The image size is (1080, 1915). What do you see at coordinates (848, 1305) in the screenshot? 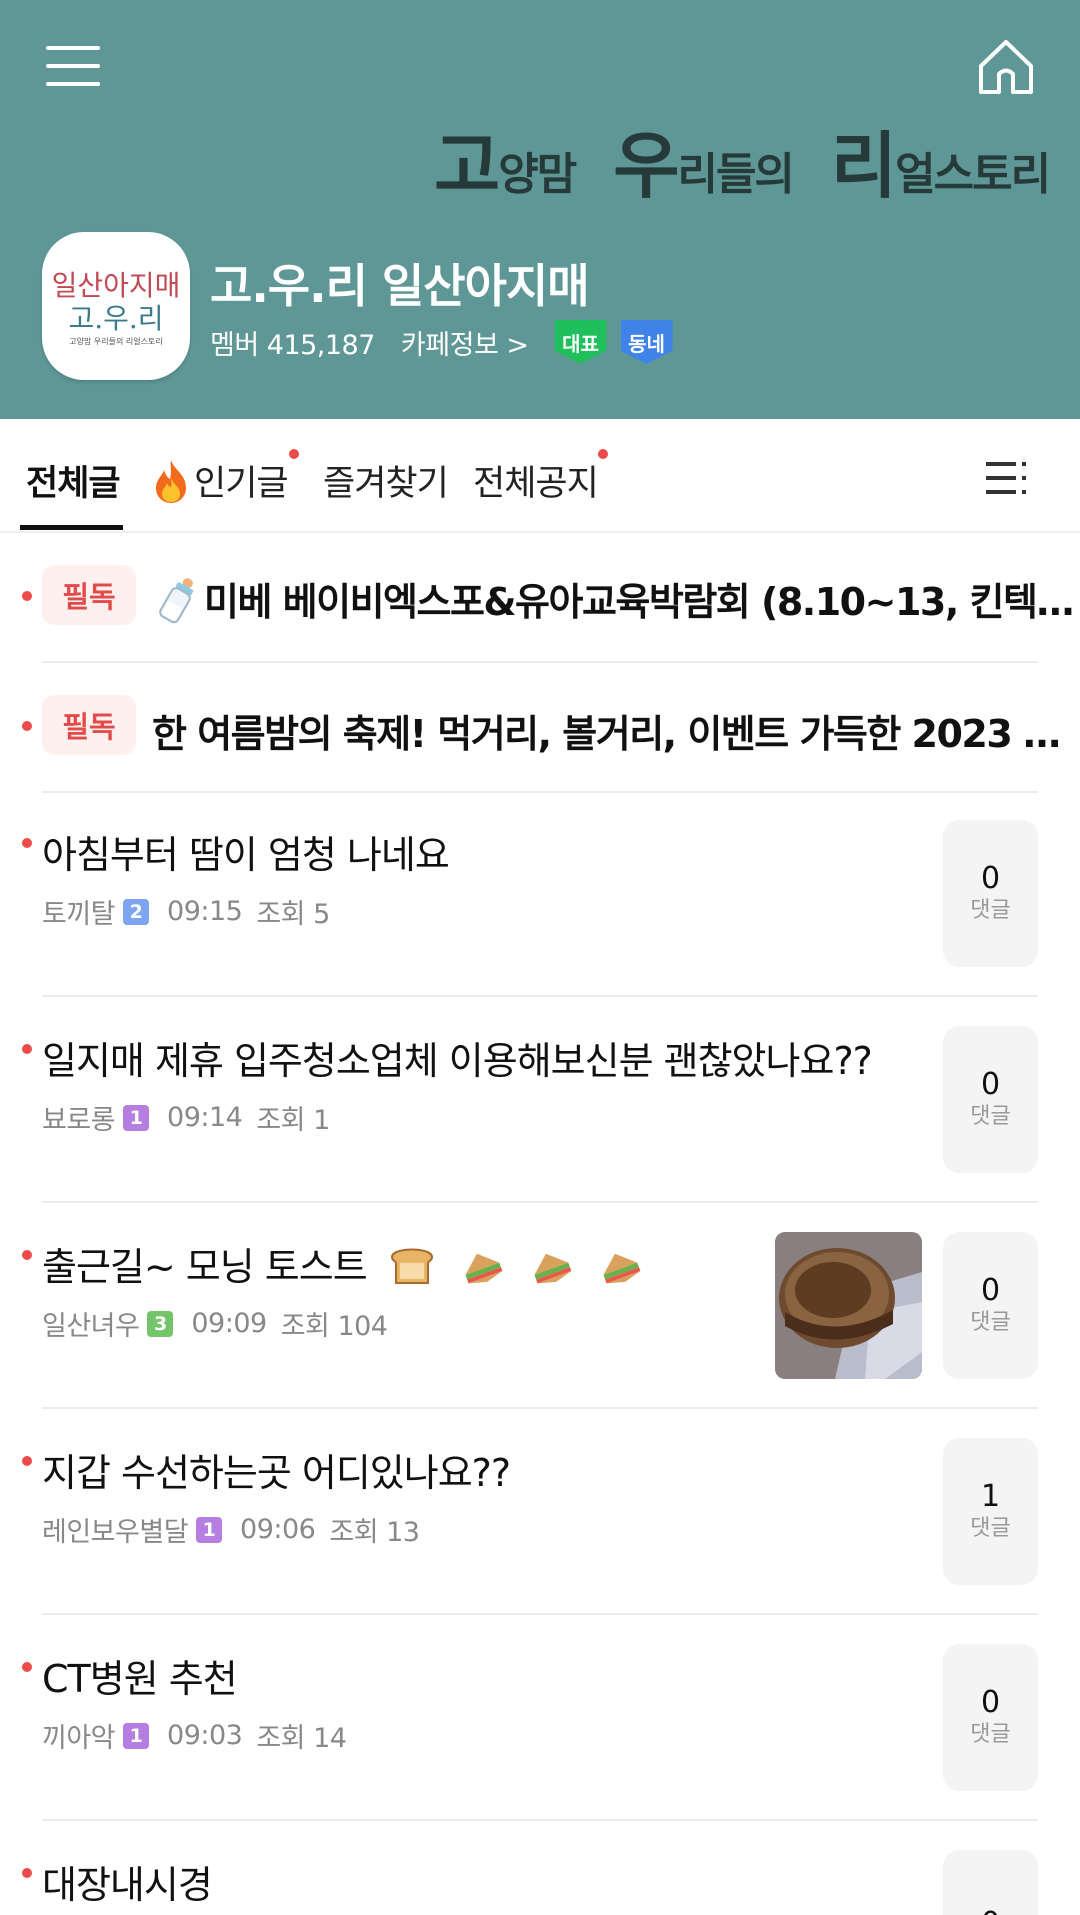
I see `post-thumbnail` at bounding box center [848, 1305].